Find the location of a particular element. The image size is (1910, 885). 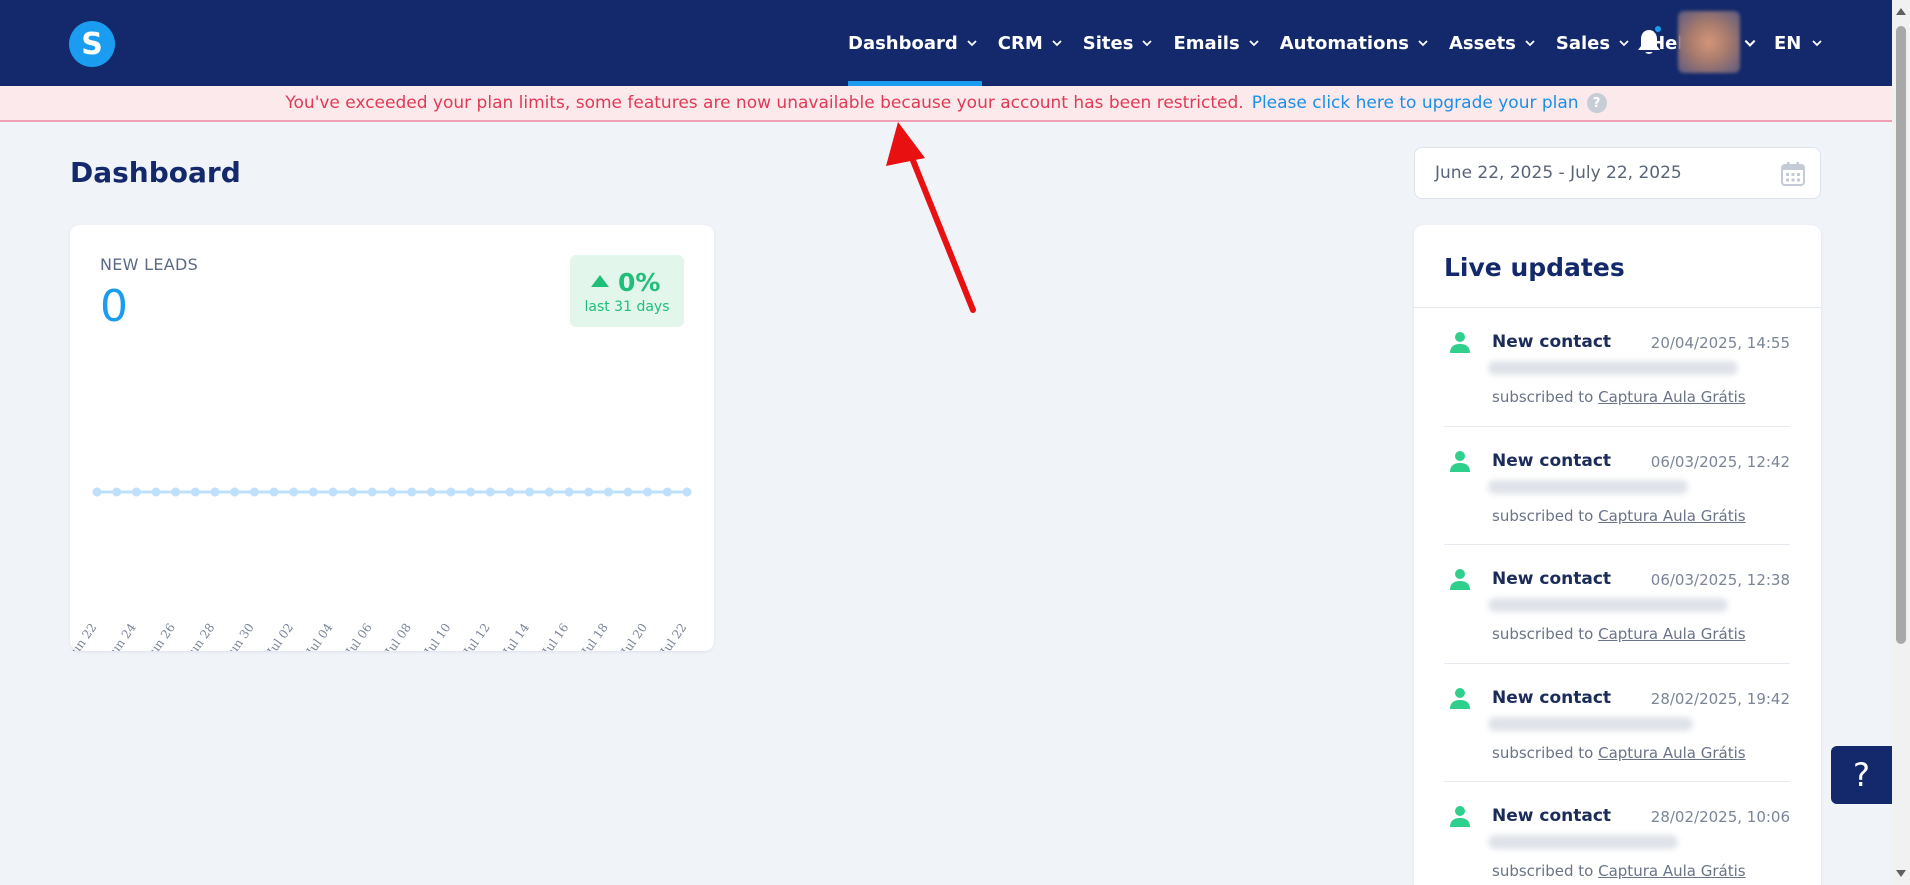

x-tick-label: Jun 24 is located at coordinates (121, 635).